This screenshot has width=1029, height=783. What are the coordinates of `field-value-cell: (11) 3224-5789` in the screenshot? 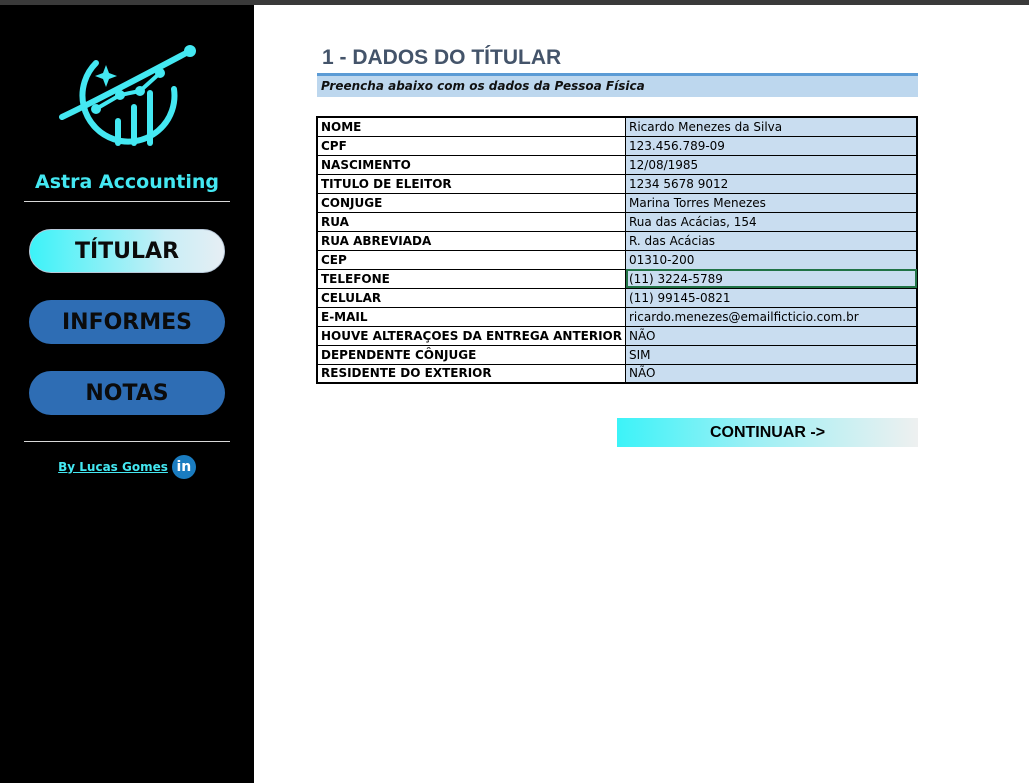 It's located at (771, 278).